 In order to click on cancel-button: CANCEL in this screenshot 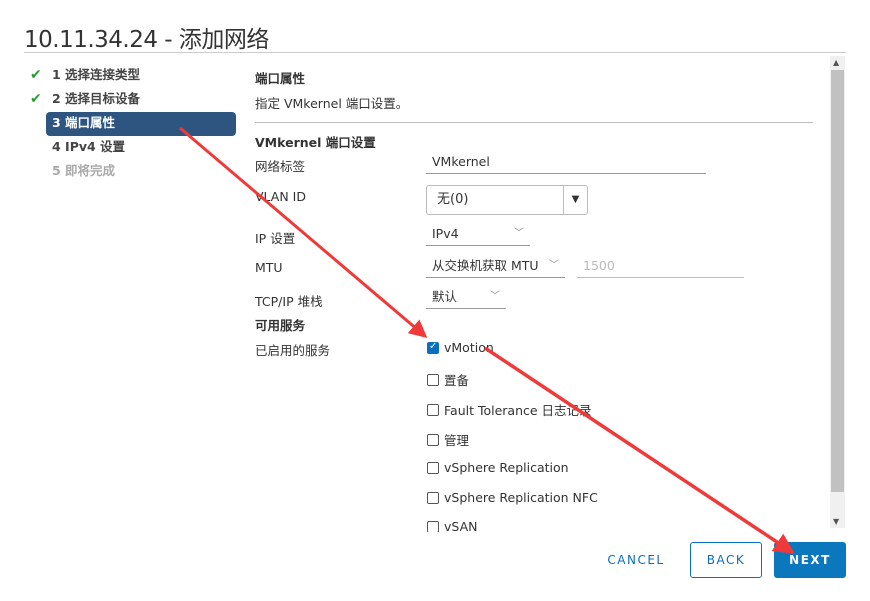, I will do `click(636, 560)`.